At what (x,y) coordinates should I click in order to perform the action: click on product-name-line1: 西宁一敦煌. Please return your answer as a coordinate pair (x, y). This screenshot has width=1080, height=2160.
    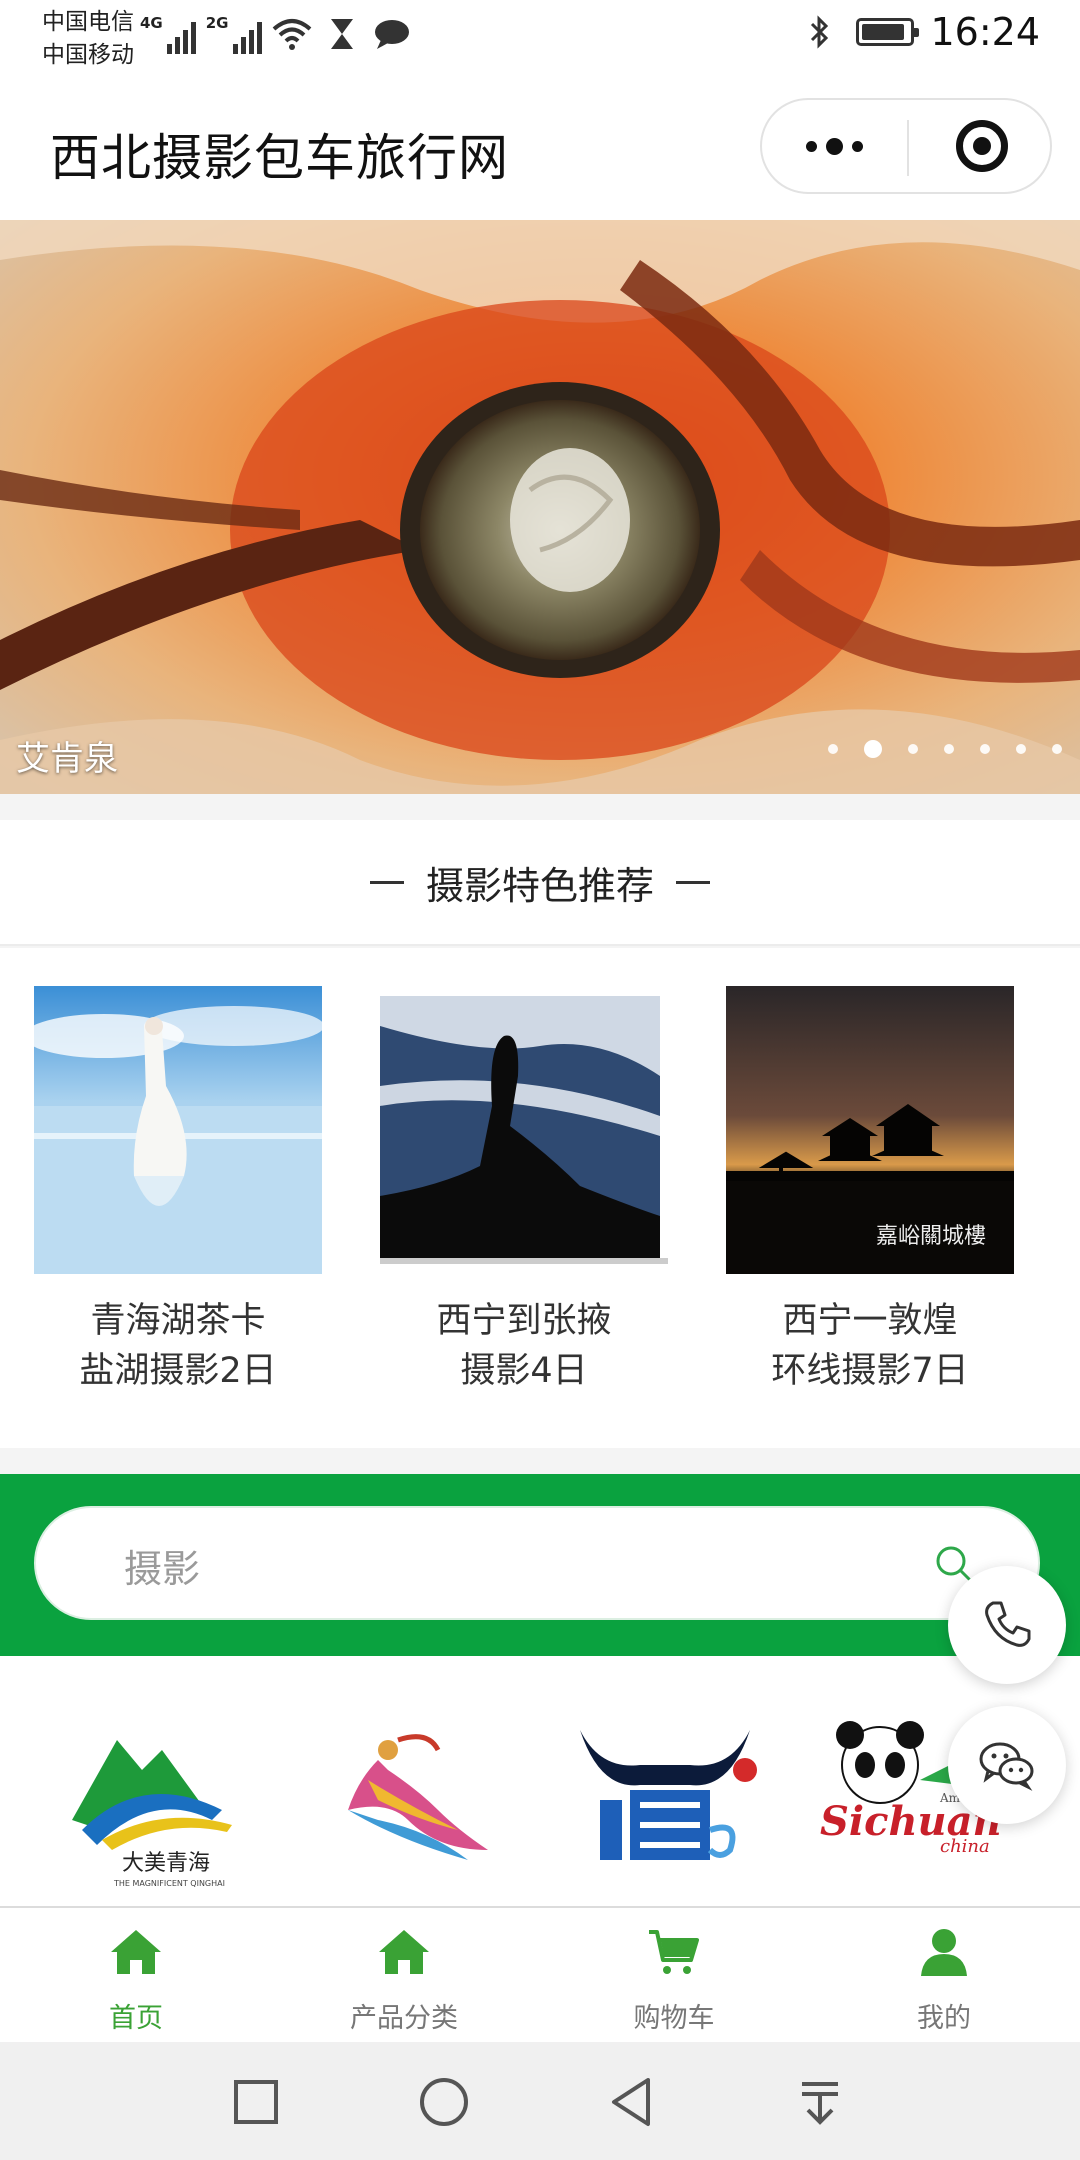
    Looking at the image, I should click on (870, 1321).